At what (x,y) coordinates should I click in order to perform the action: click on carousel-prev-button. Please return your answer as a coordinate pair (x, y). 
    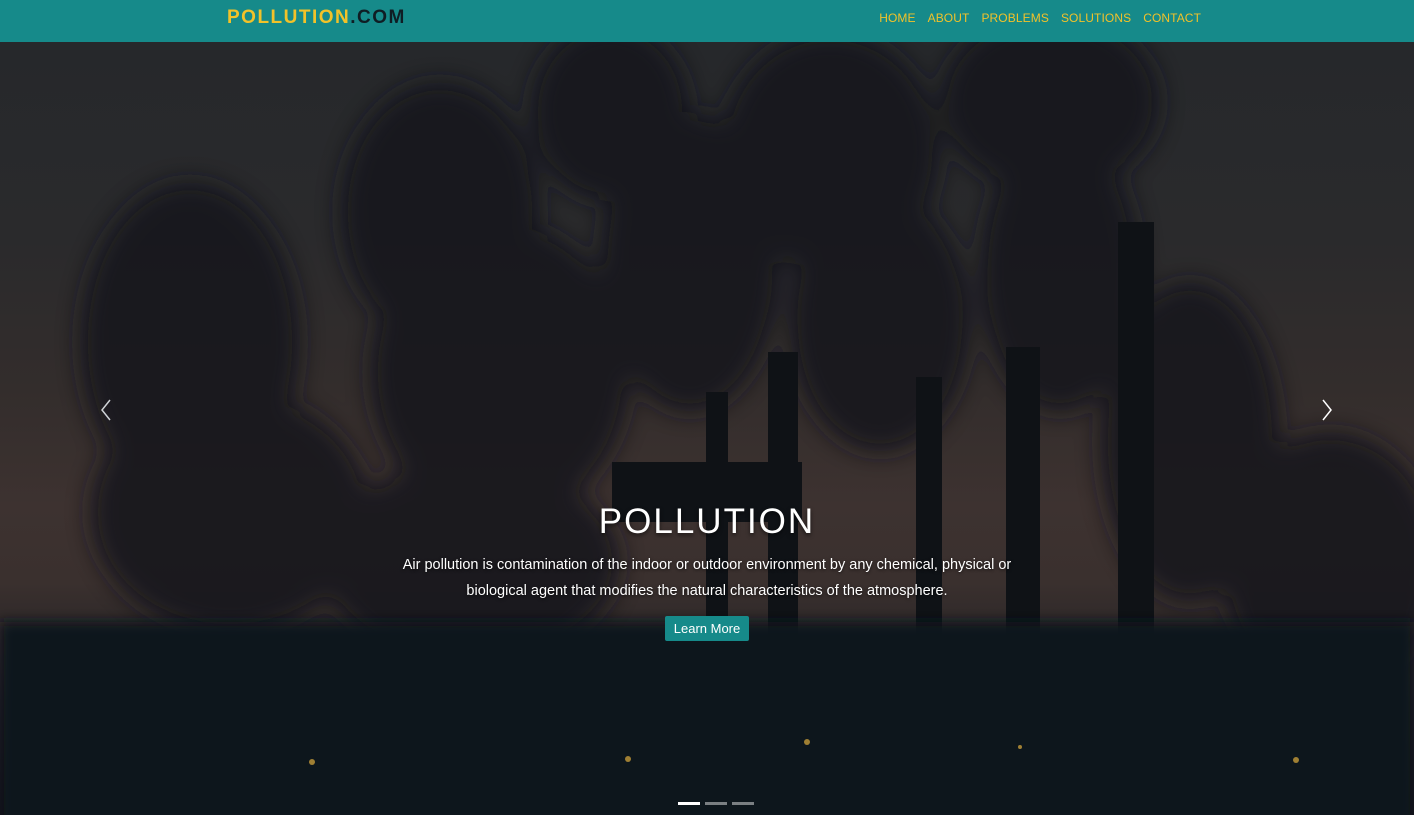
    Looking at the image, I should click on (107, 410).